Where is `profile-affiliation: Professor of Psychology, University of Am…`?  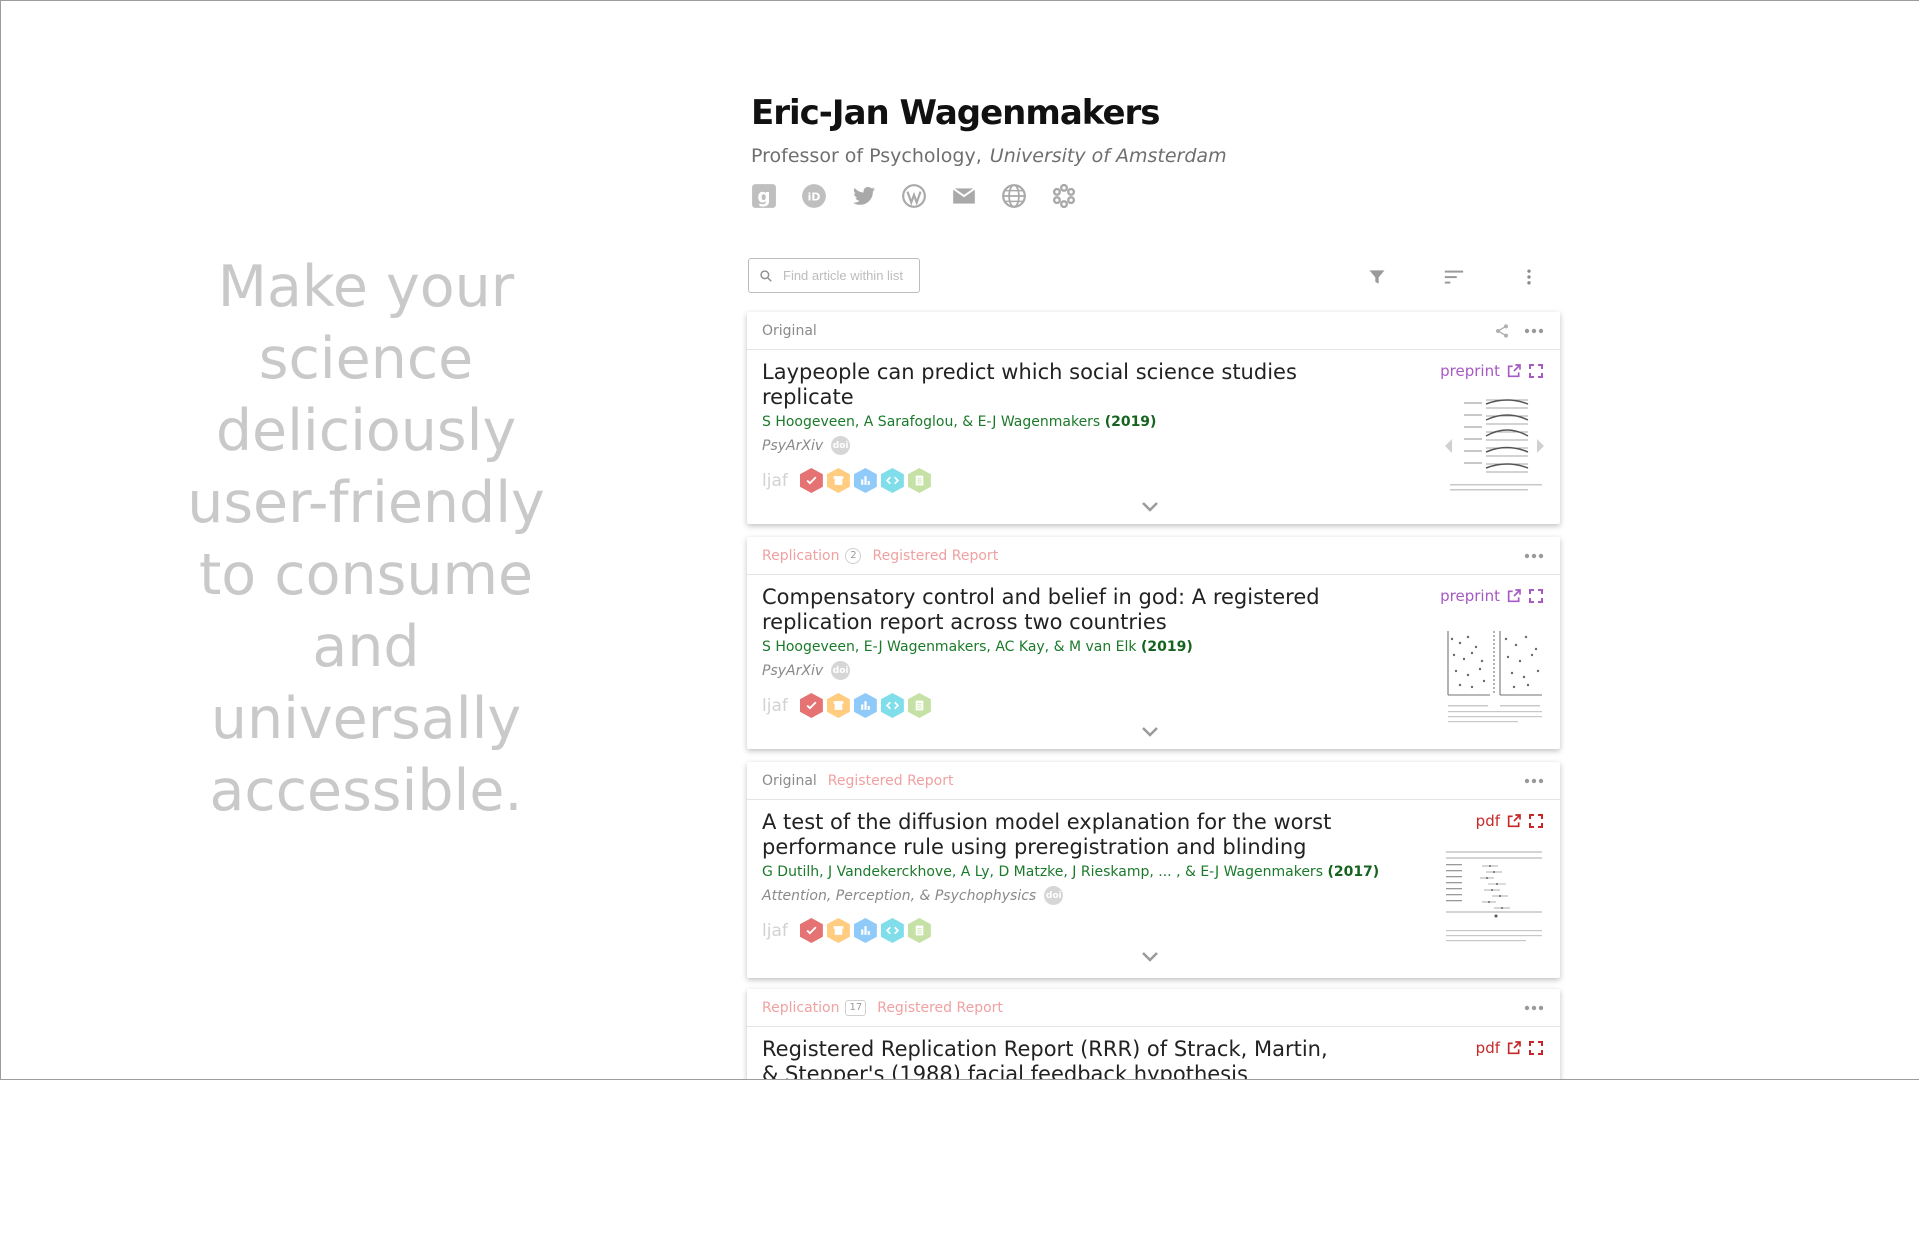 profile-affiliation: Professor of Psychology, University of Am… is located at coordinates (989, 156).